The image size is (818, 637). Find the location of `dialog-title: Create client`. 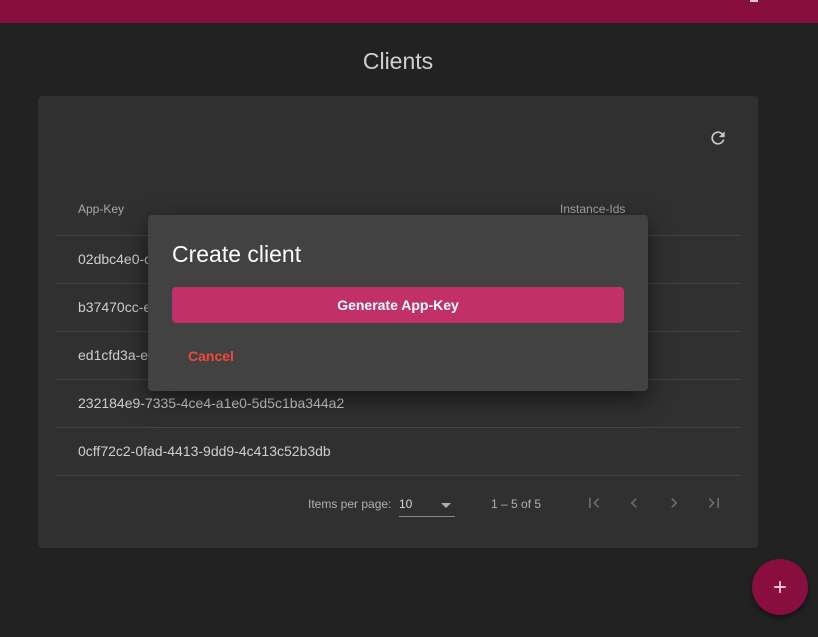

dialog-title: Create client is located at coordinates (237, 254).